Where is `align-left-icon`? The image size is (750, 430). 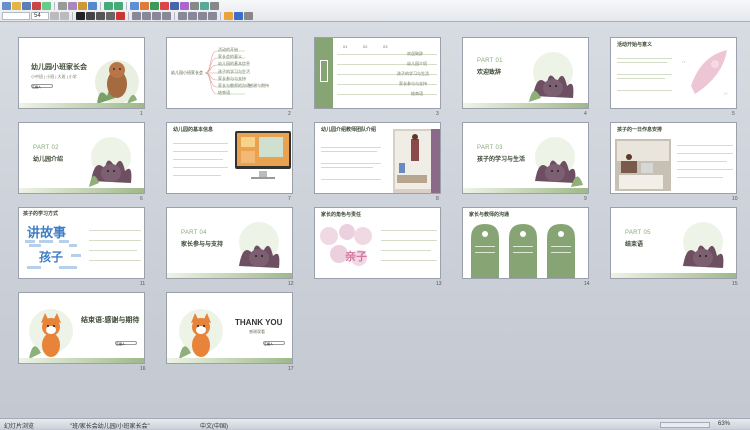
align-left-icon is located at coordinates (136, 16).